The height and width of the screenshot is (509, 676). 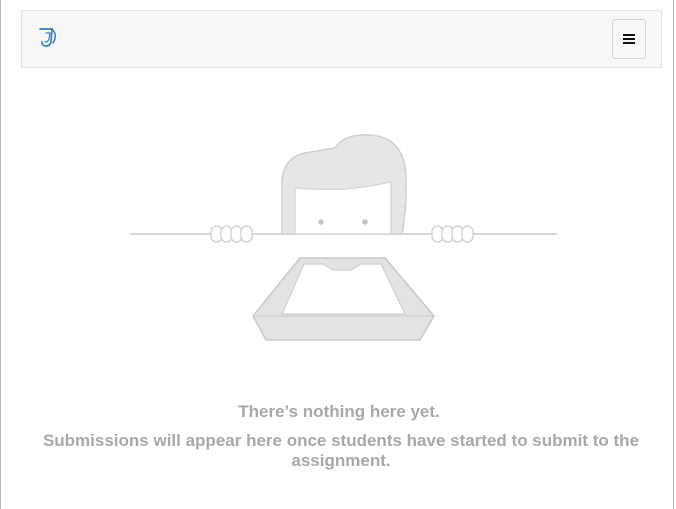 I want to click on person-face, so click(x=343, y=208).